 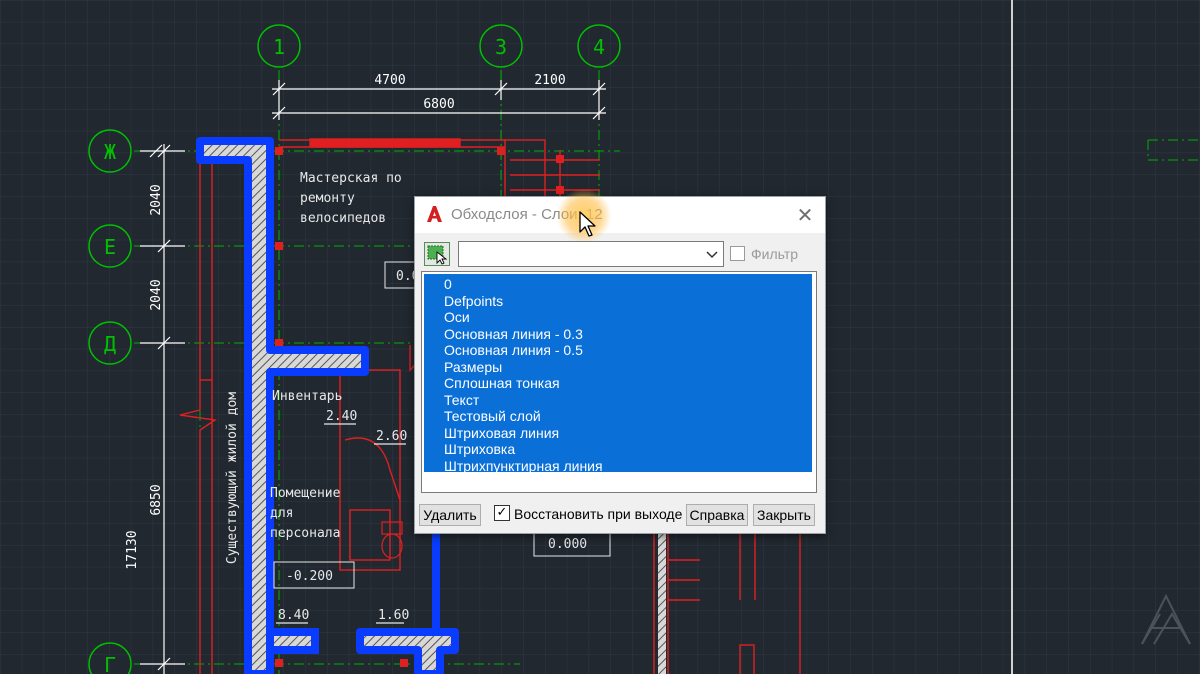 I want to click on filter-checkbox, so click(x=737, y=253).